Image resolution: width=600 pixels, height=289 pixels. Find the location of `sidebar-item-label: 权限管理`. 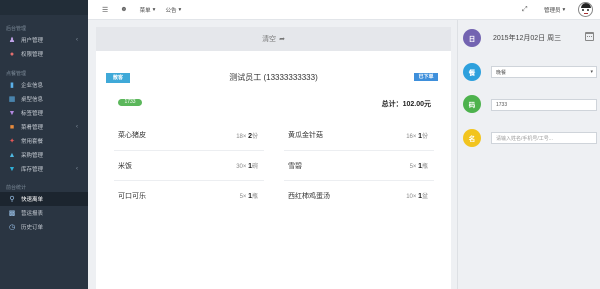

sidebar-item-label: 权限管理 is located at coordinates (32, 55).